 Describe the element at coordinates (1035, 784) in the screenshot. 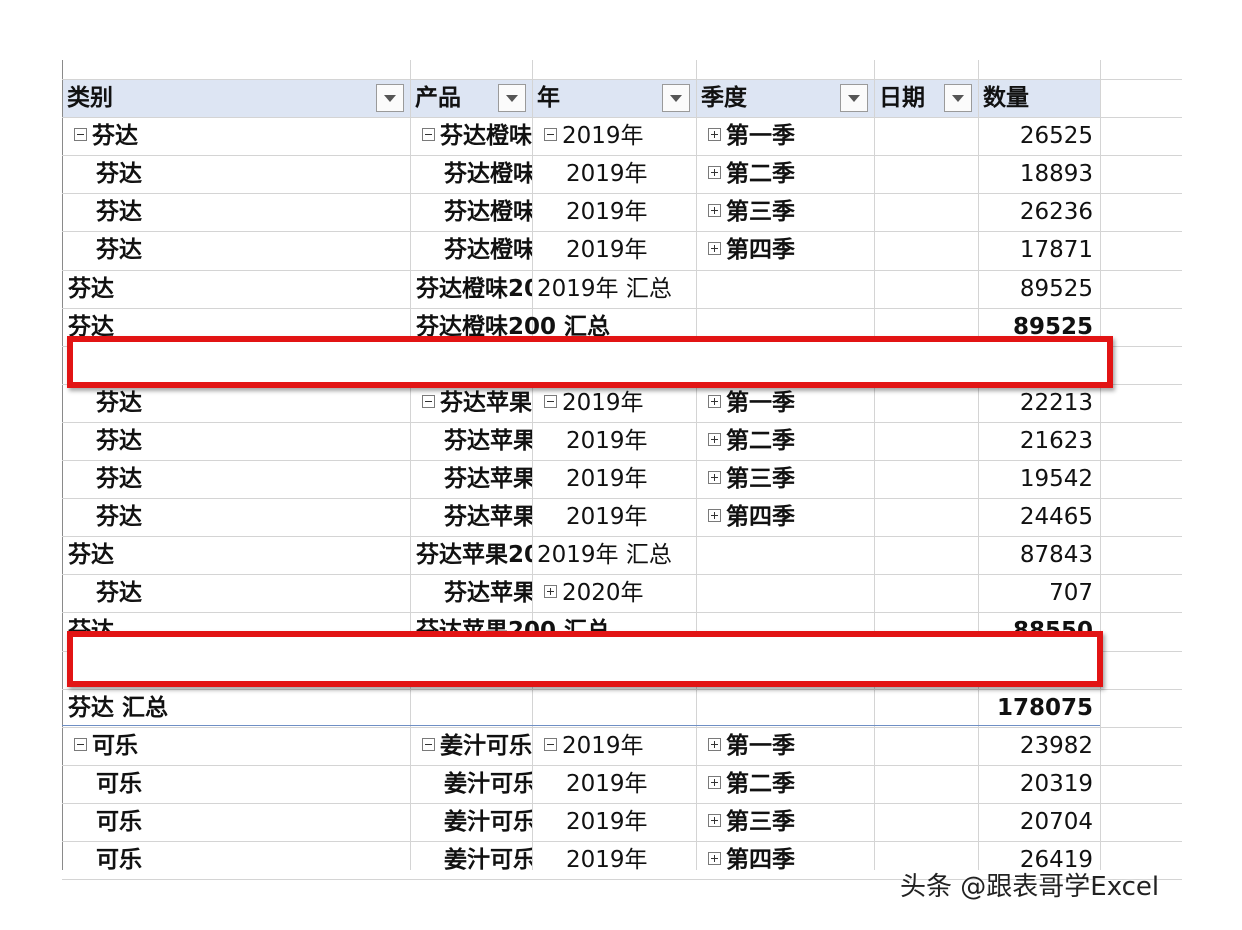

I see `pivot-cell: 20319` at that location.